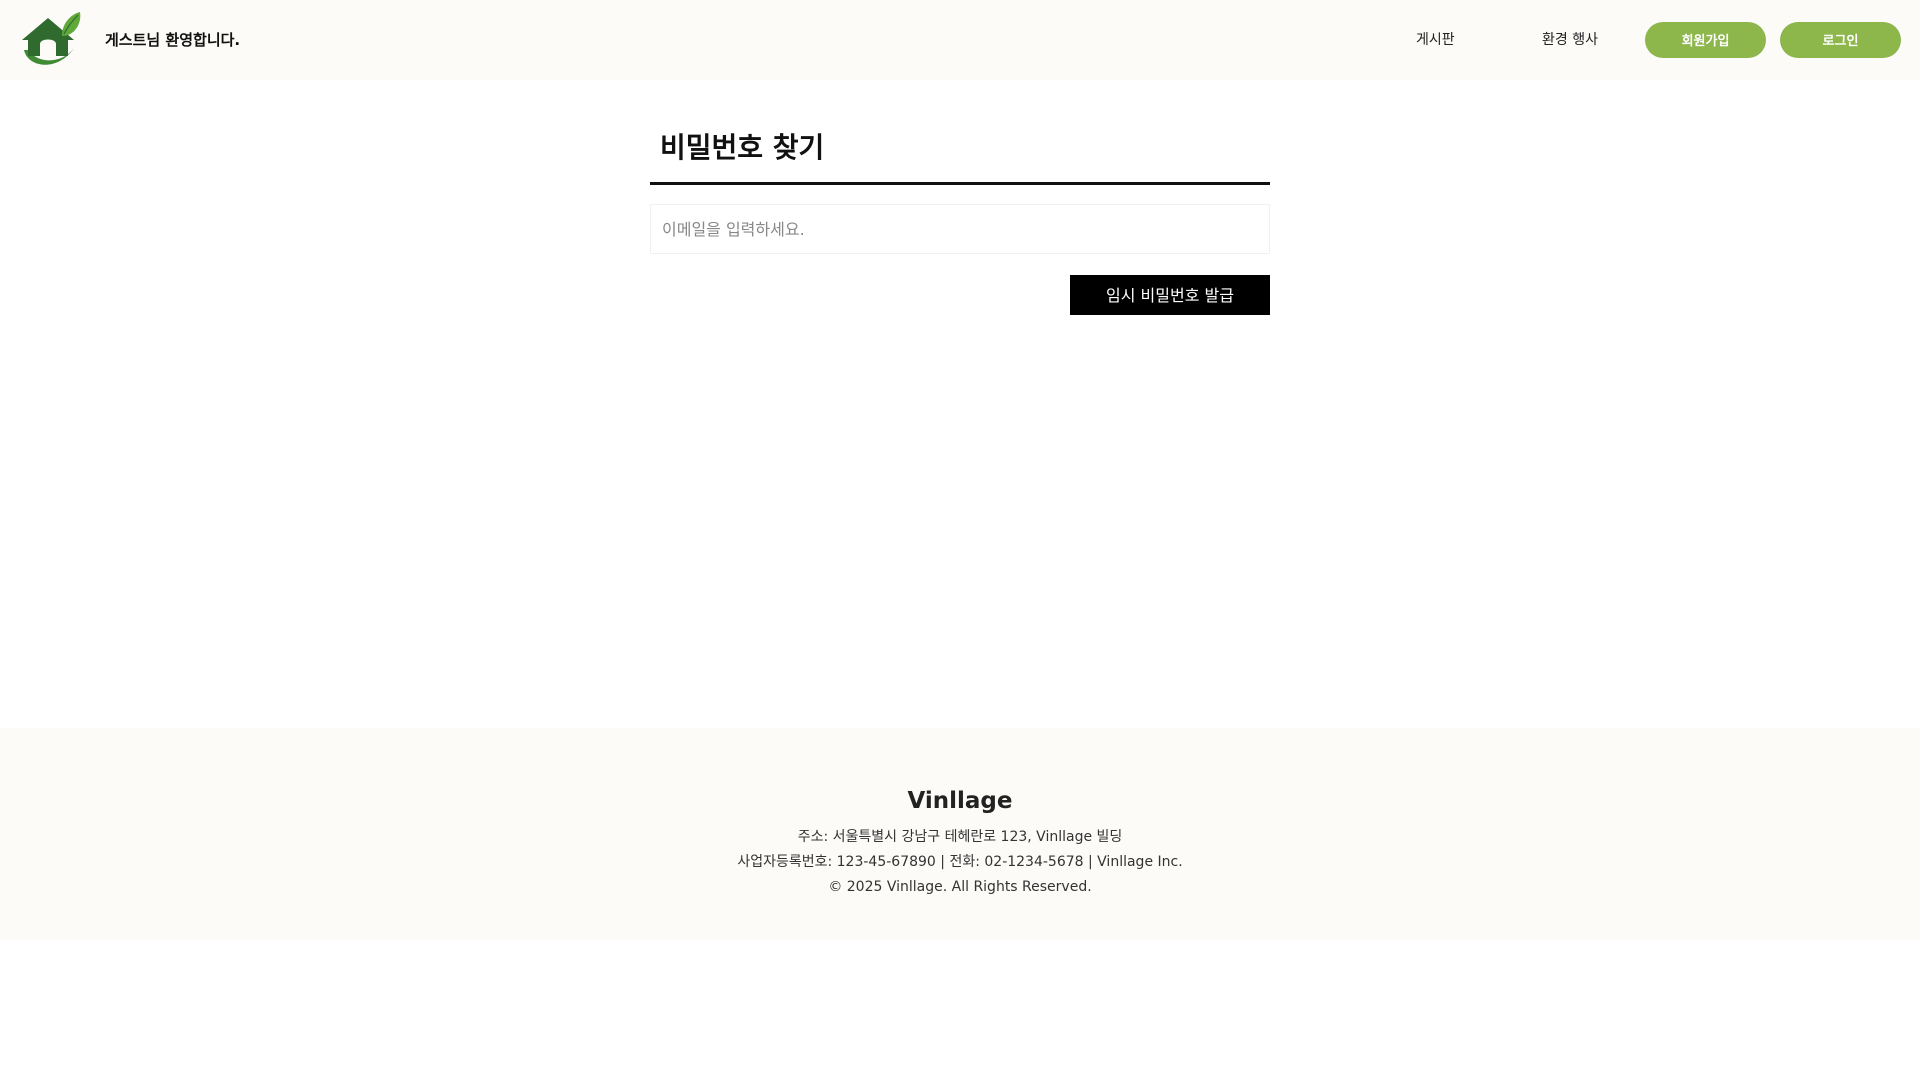  I want to click on email-input, so click(960, 229).